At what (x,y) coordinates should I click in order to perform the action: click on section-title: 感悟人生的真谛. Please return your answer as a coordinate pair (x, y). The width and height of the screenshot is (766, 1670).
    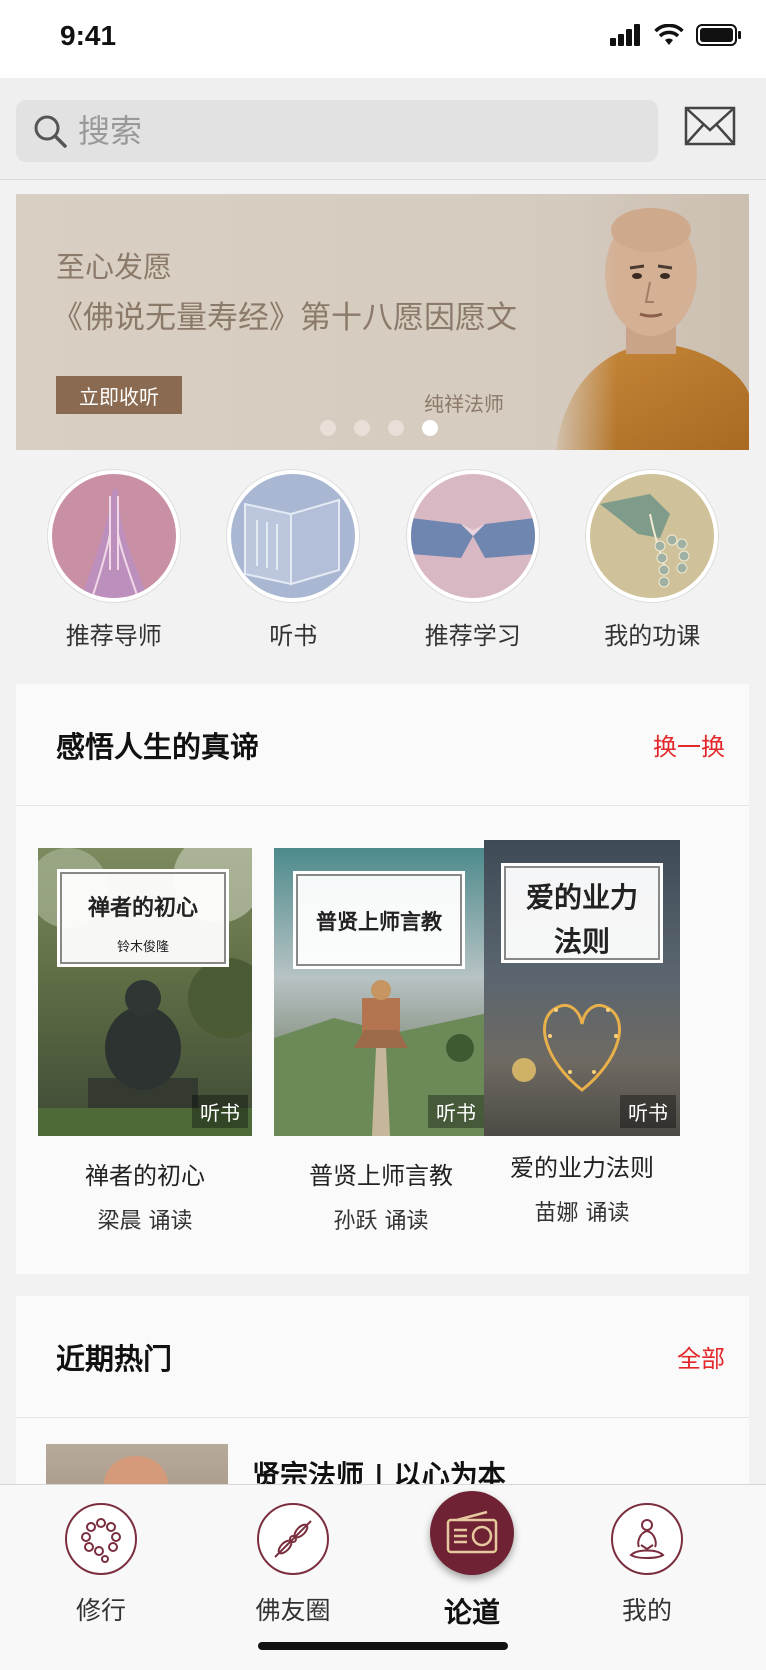
    Looking at the image, I should click on (158, 746).